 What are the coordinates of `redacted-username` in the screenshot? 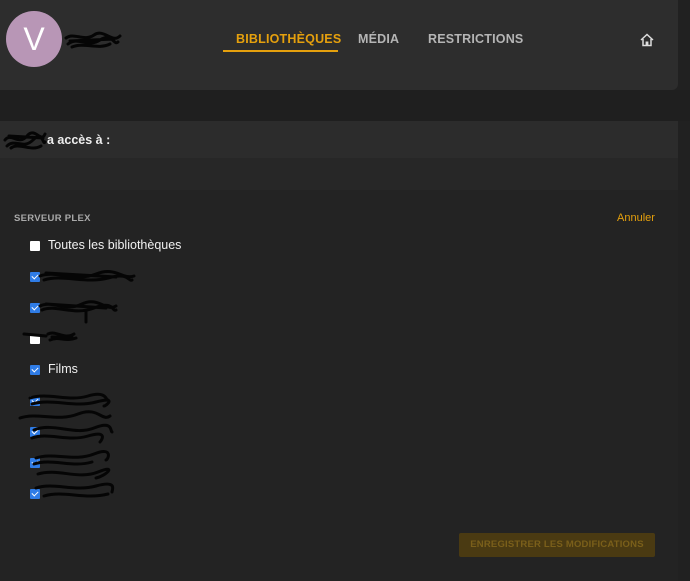 It's located at (93, 40).